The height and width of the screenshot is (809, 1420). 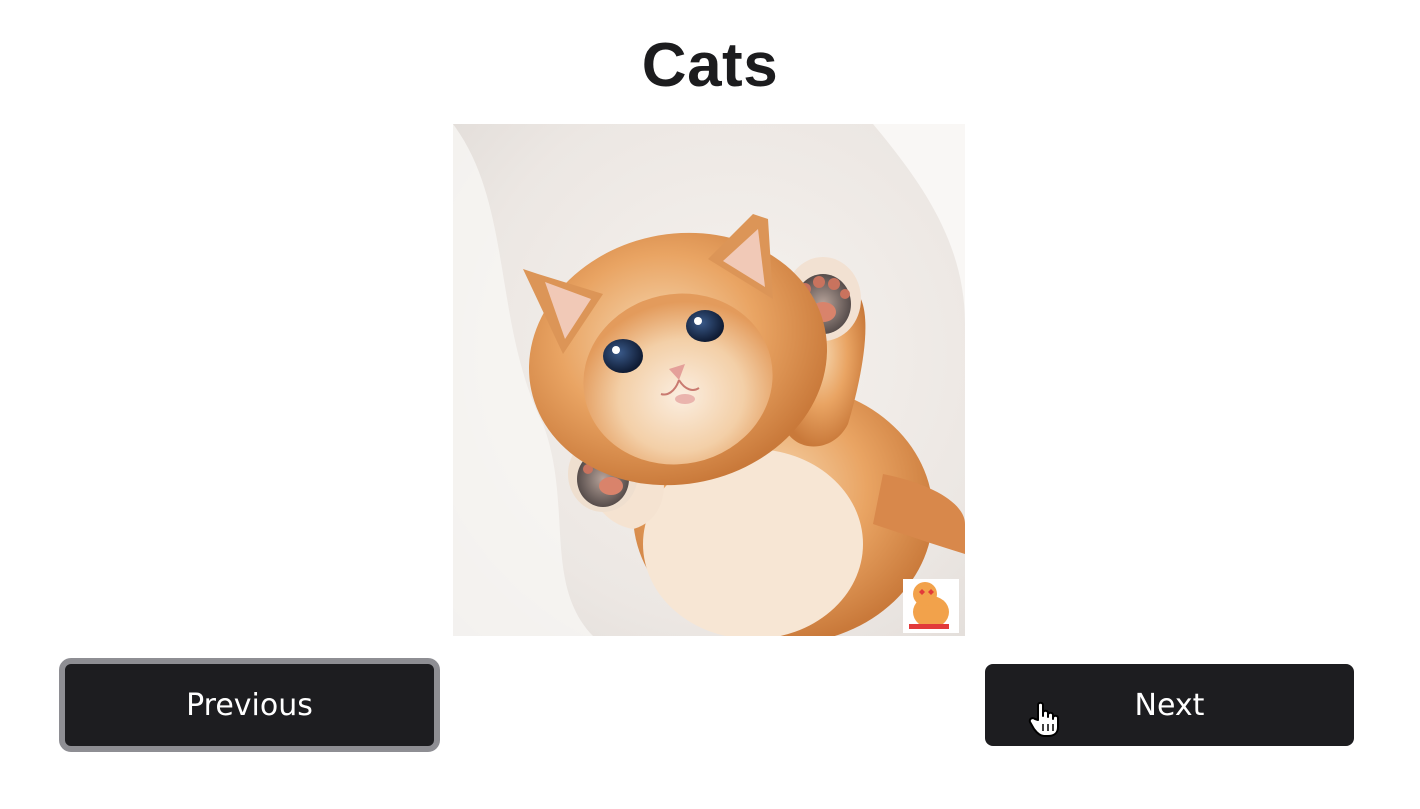 What do you see at coordinates (710, 65) in the screenshot?
I see `page-title: Cats` at bounding box center [710, 65].